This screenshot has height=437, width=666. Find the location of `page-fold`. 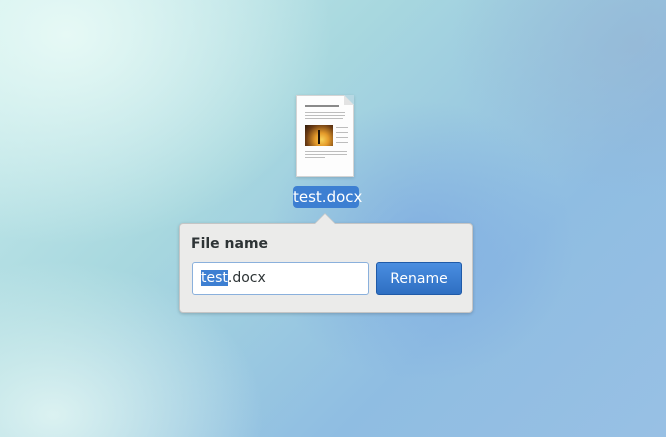

page-fold is located at coordinates (349, 100).